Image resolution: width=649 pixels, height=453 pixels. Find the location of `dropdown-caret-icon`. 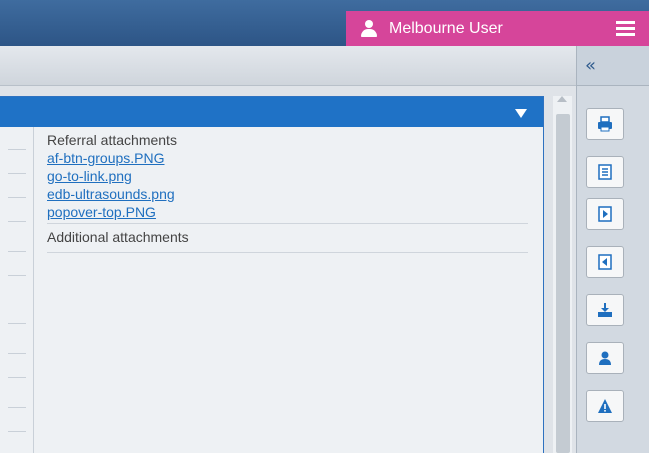

dropdown-caret-icon is located at coordinates (521, 113).